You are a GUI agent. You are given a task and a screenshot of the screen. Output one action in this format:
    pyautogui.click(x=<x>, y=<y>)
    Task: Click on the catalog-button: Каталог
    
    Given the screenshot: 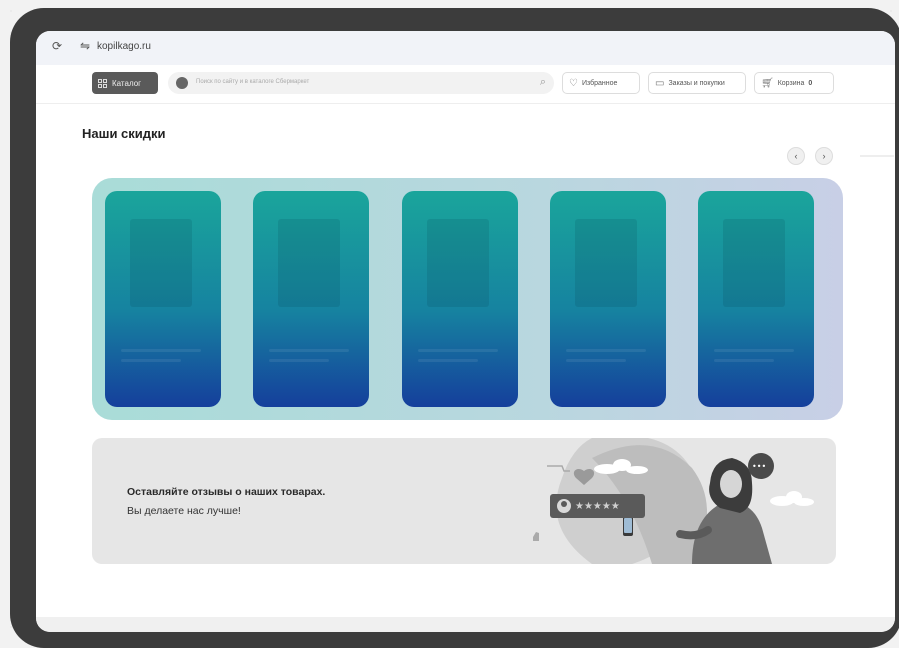 What is the action you would take?
    pyautogui.click(x=125, y=83)
    